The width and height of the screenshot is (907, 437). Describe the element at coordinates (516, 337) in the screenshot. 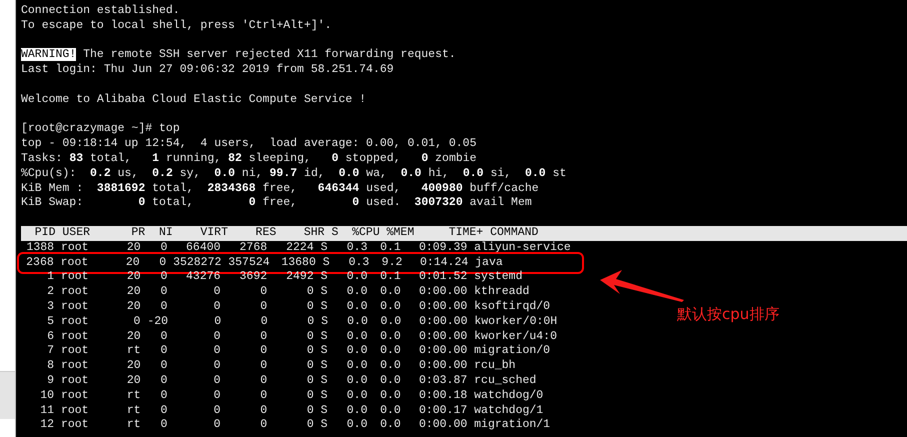

I see `table-cell-text: kworker/u4:0` at that location.